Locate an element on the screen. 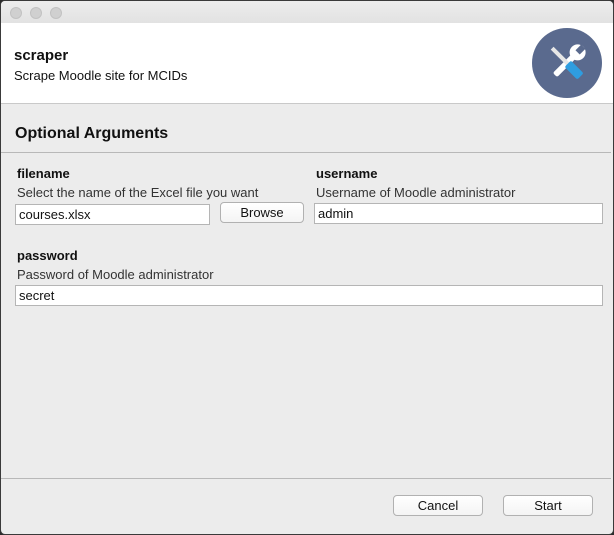 The image size is (614, 535). password-input is located at coordinates (309, 295).